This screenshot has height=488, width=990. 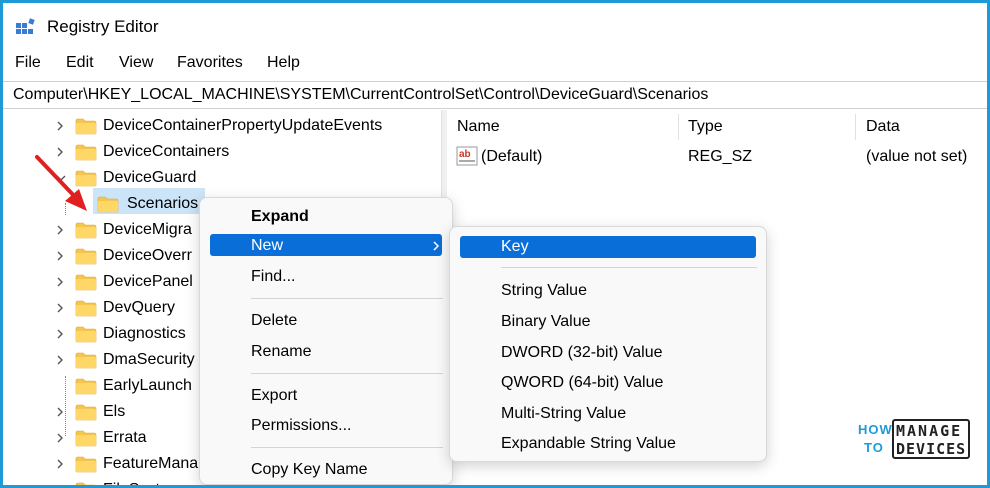 I want to click on tree-item-label: FileSystem, so click(x=142, y=481).